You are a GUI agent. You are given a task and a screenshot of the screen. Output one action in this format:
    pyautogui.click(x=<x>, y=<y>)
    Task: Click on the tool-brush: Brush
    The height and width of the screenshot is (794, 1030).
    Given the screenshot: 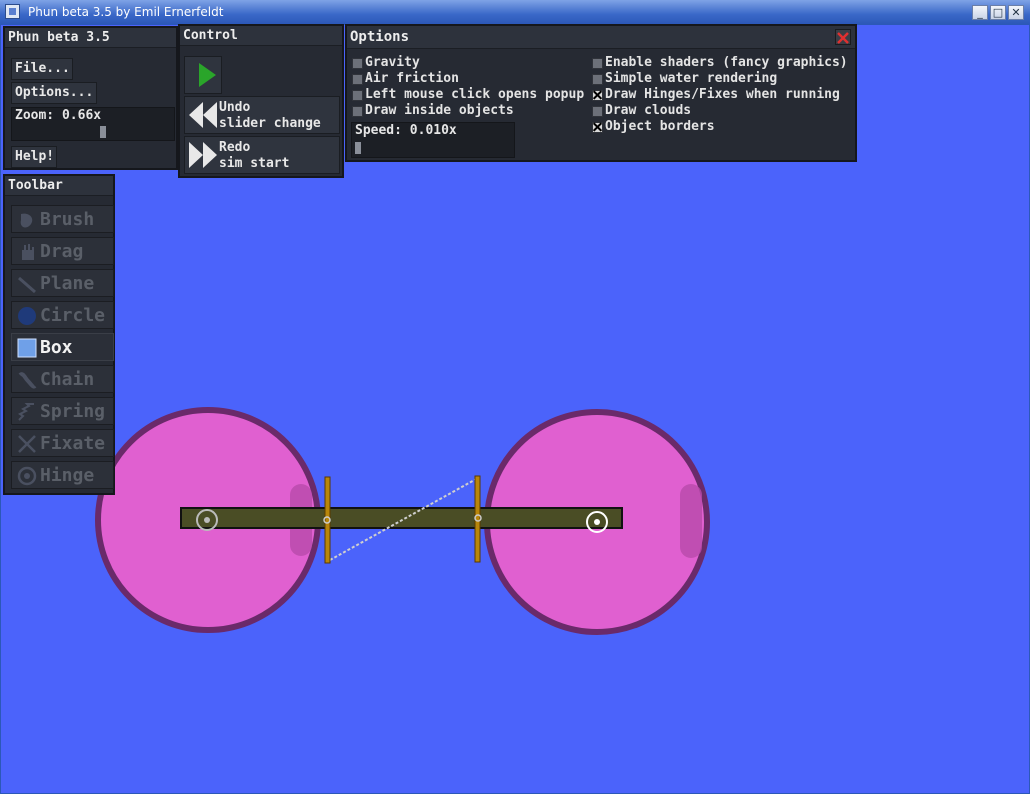 What is the action you would take?
    pyautogui.click(x=62, y=219)
    